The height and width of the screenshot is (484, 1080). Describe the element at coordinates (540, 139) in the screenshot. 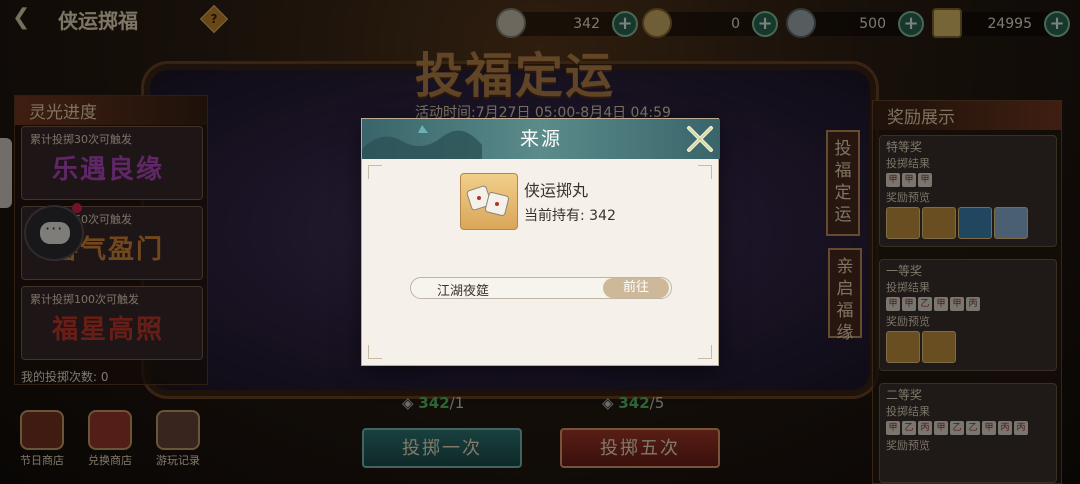

I see `dialog-title: 来源` at that location.